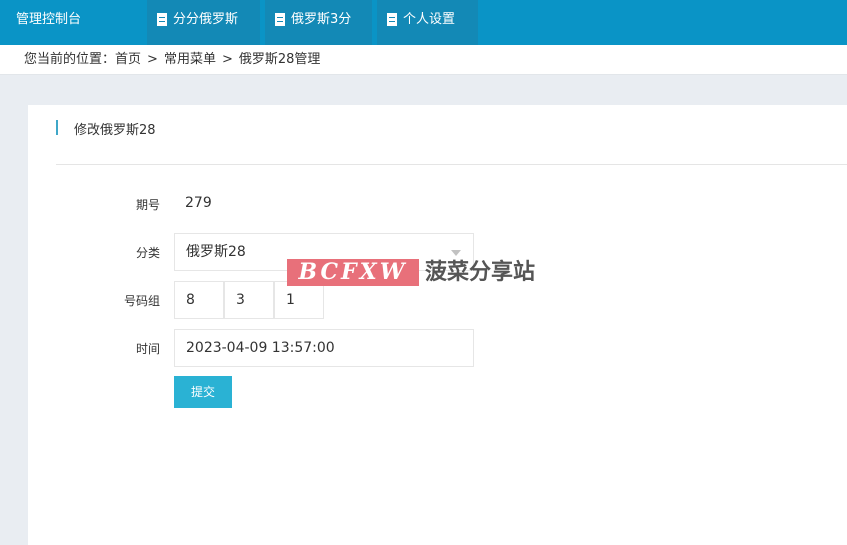 The height and width of the screenshot is (545, 847). What do you see at coordinates (203, 392) in the screenshot?
I see `submit-button: 提交` at bounding box center [203, 392].